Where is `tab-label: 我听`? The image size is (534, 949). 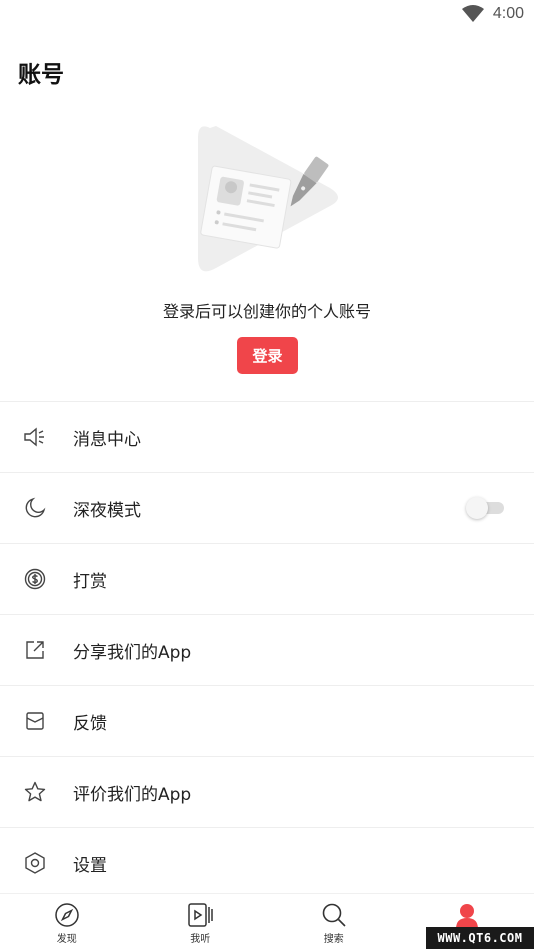
tab-label: 我听 is located at coordinates (200, 939).